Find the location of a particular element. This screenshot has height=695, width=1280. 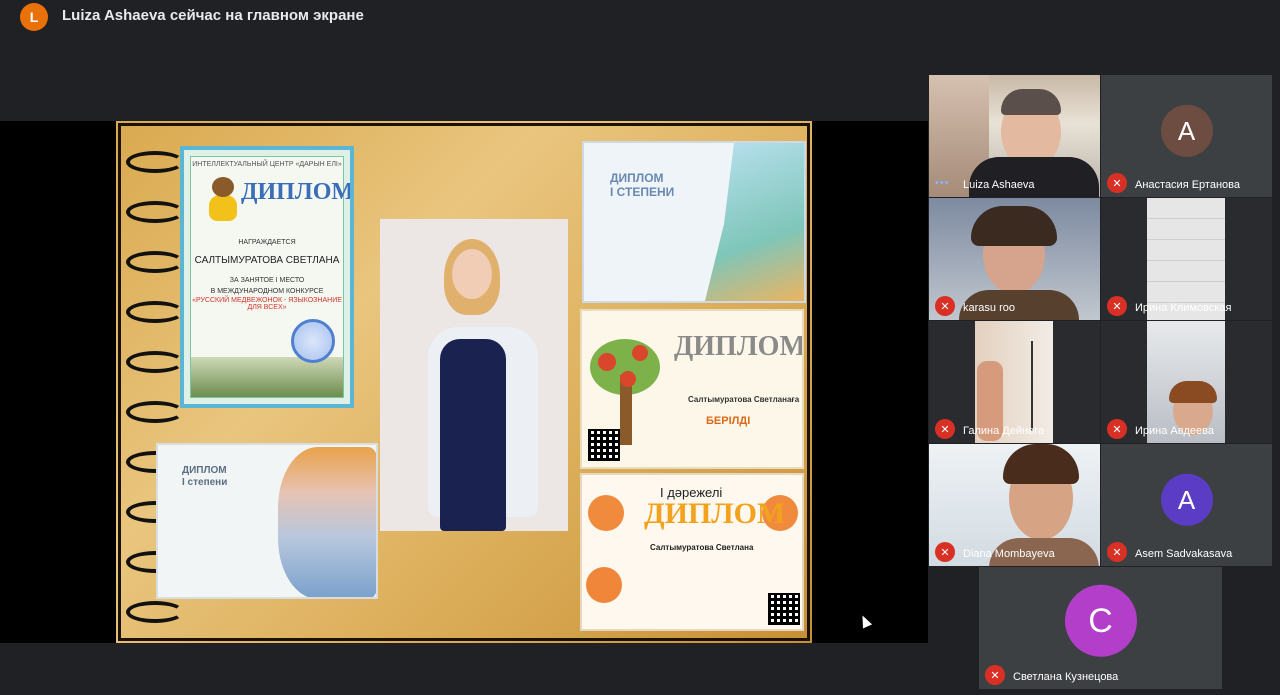

participant-name: Asem Sadvakasava is located at coordinates (1184, 554).